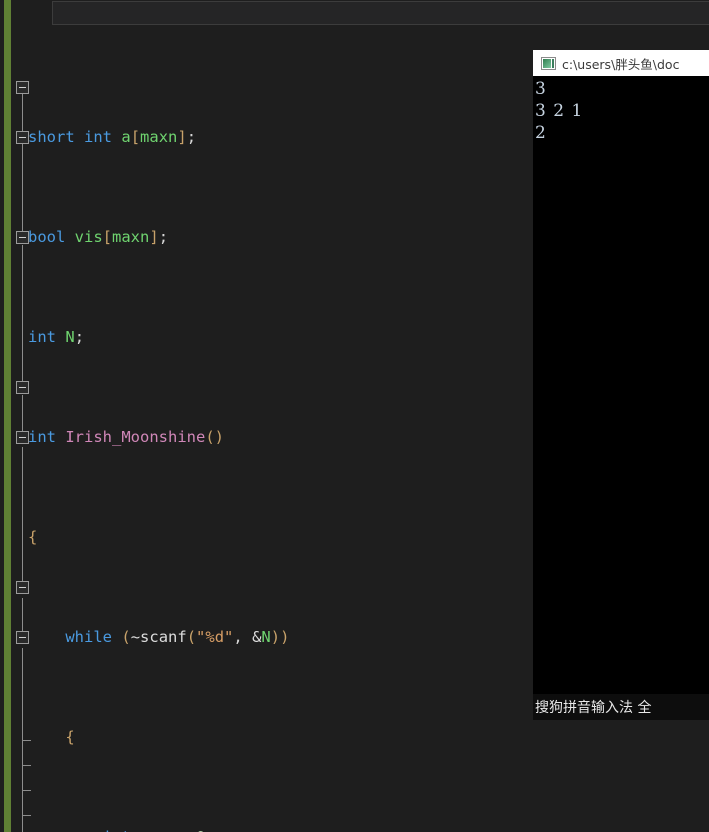  What do you see at coordinates (541, 89) in the screenshot?
I see `console-output-line: 3` at bounding box center [541, 89].